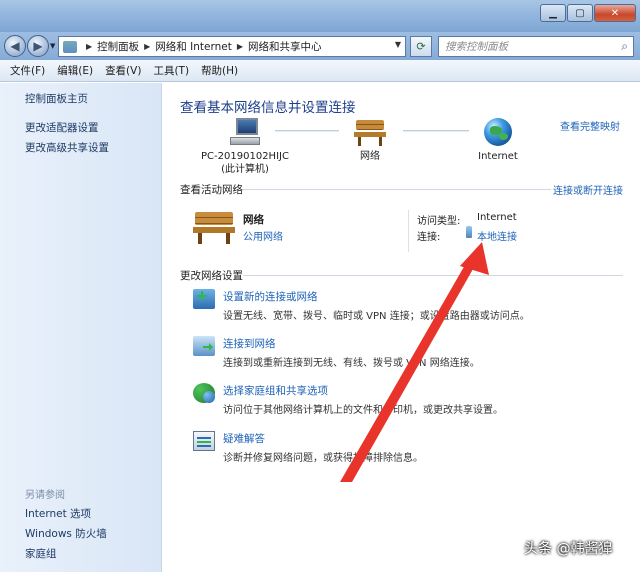 This screenshot has width=640, height=572. What do you see at coordinates (590, 125) in the screenshot?
I see `view-full-map-link: 查看完整映射` at bounding box center [590, 125].